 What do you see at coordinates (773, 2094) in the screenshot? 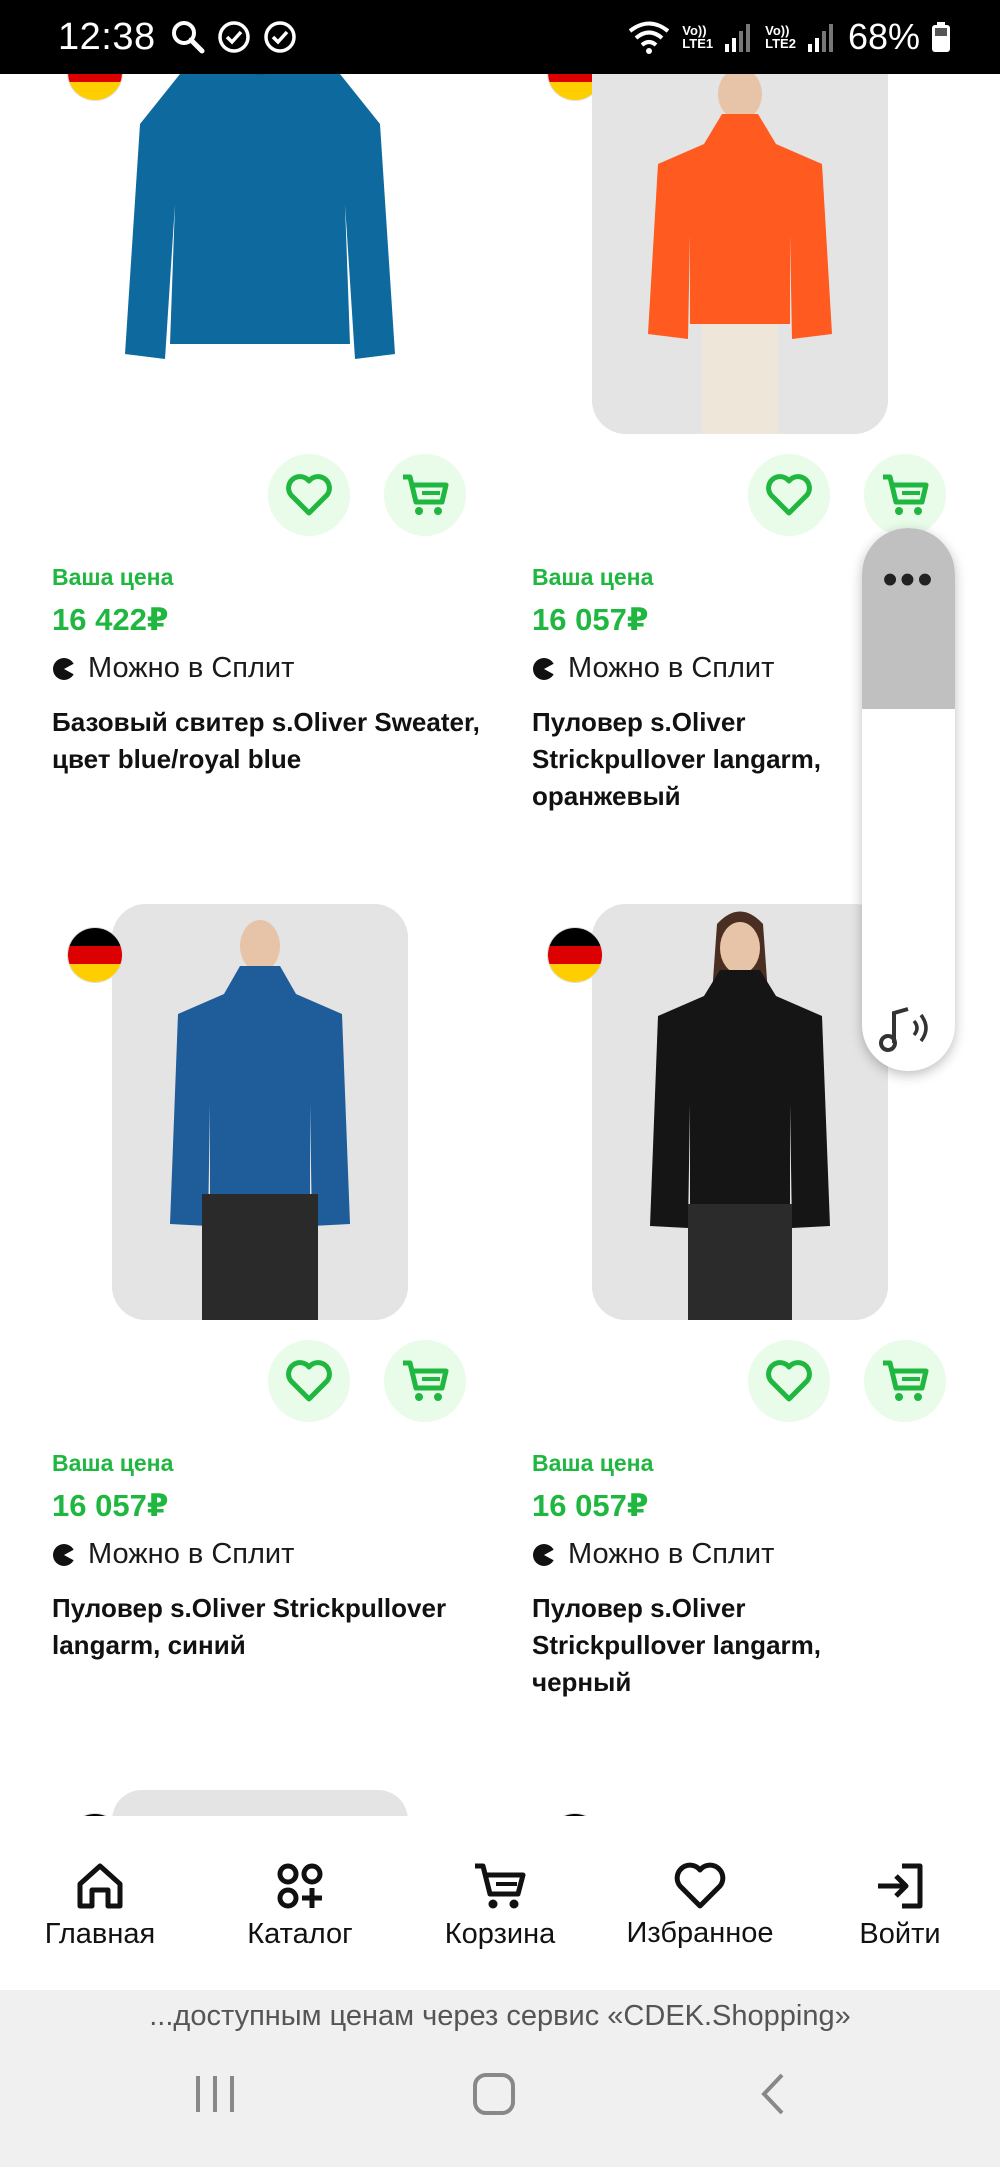
I see `back-icon` at bounding box center [773, 2094].